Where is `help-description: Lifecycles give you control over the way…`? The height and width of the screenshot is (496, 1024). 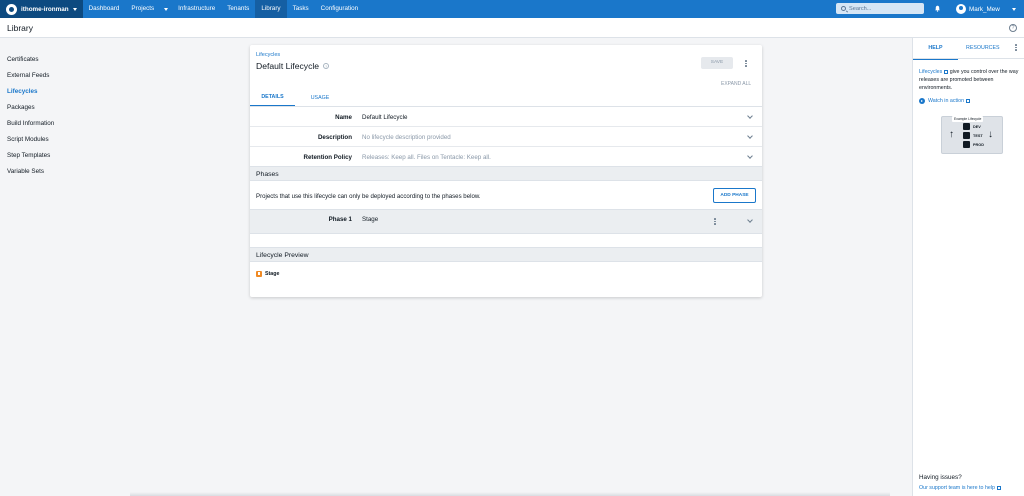 help-description: Lifecycles give you control over the way… is located at coordinates (970, 80).